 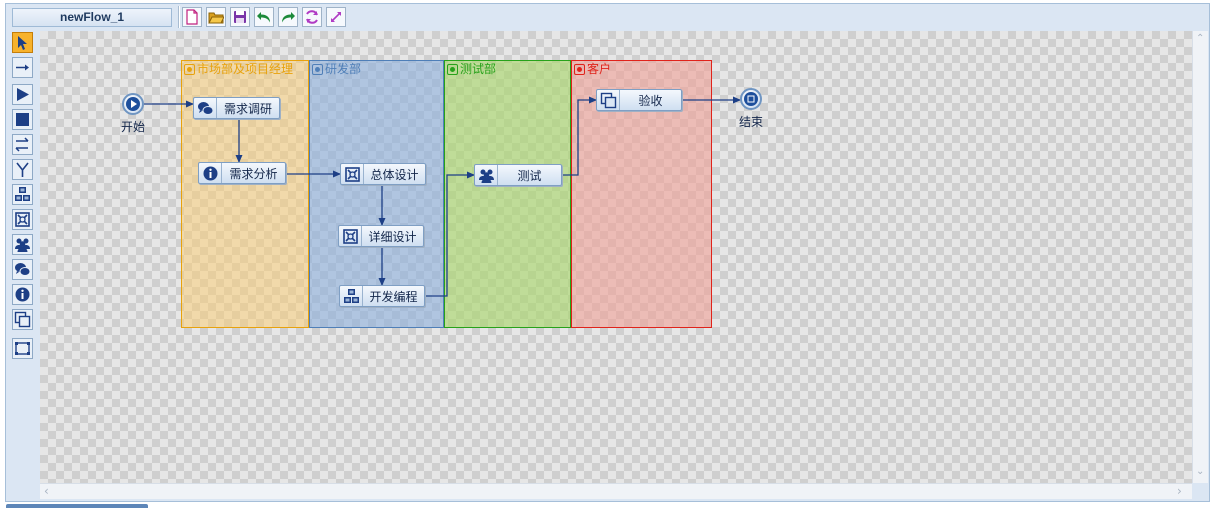 I want to click on toolbar-separator, so click(x=179, y=17).